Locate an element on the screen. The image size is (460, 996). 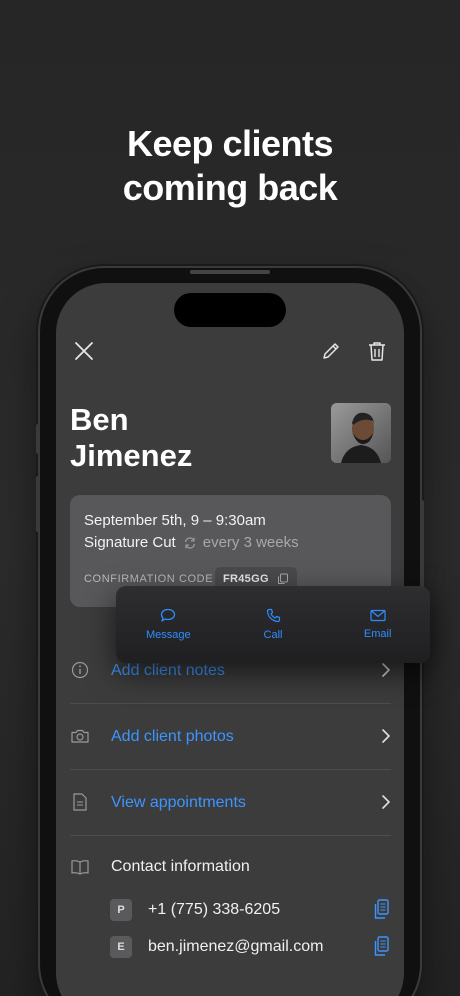
client-avatar is located at coordinates (361, 433).